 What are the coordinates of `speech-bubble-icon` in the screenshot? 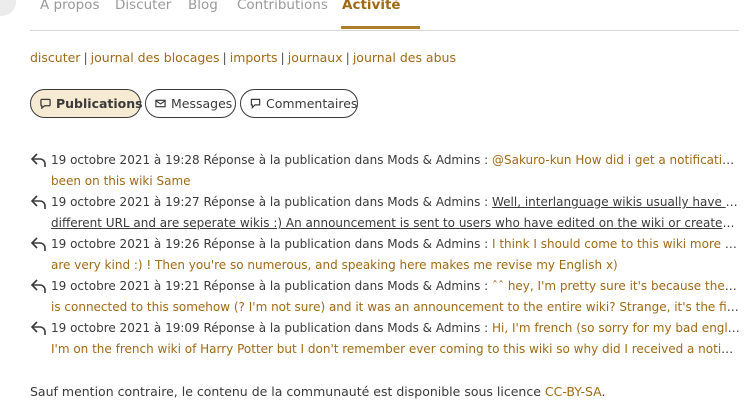 It's located at (45, 103).